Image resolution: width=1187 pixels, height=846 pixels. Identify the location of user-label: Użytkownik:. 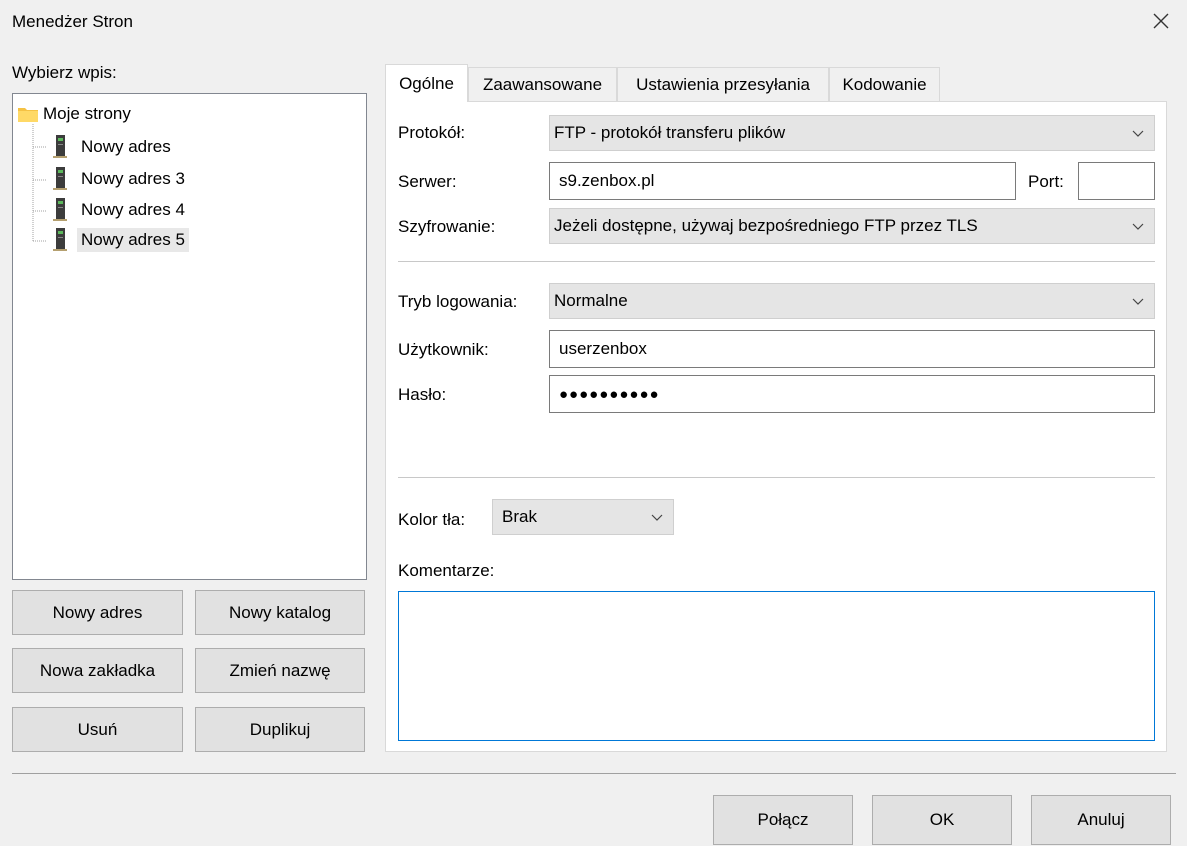
(443, 349).